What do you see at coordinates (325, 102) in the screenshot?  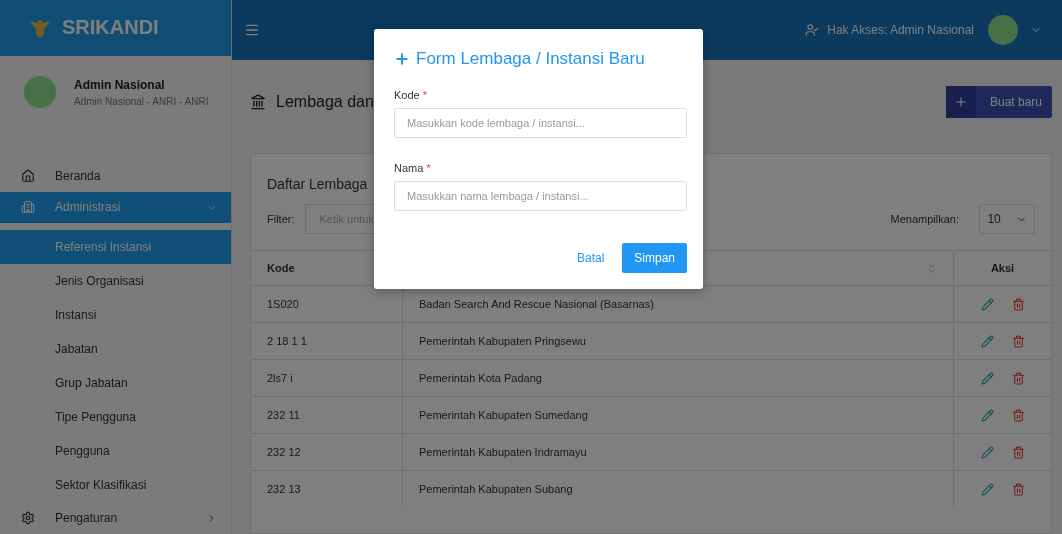 I see `page-title: Lembaga dan` at bounding box center [325, 102].